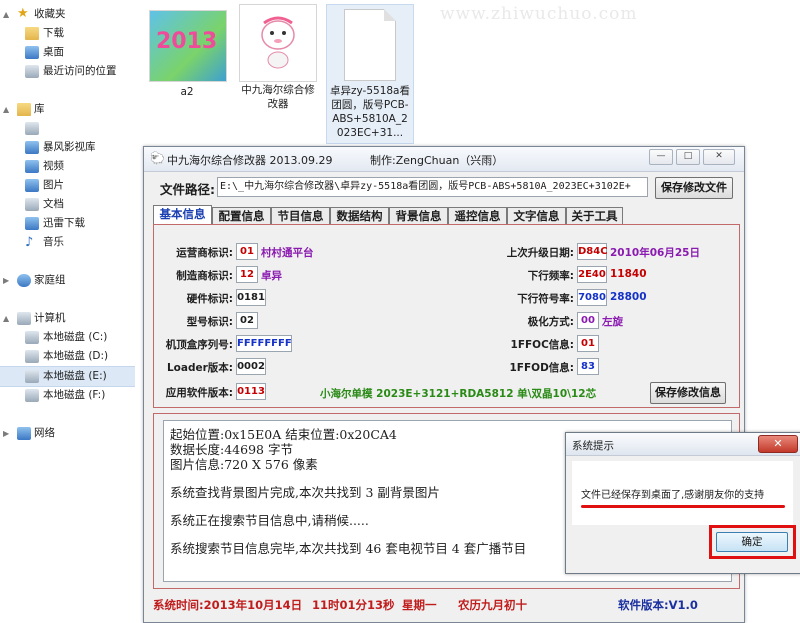  What do you see at coordinates (67, 376) in the screenshot?
I see `nav-drive-e: 本地磁盘 (E:)` at bounding box center [67, 376].